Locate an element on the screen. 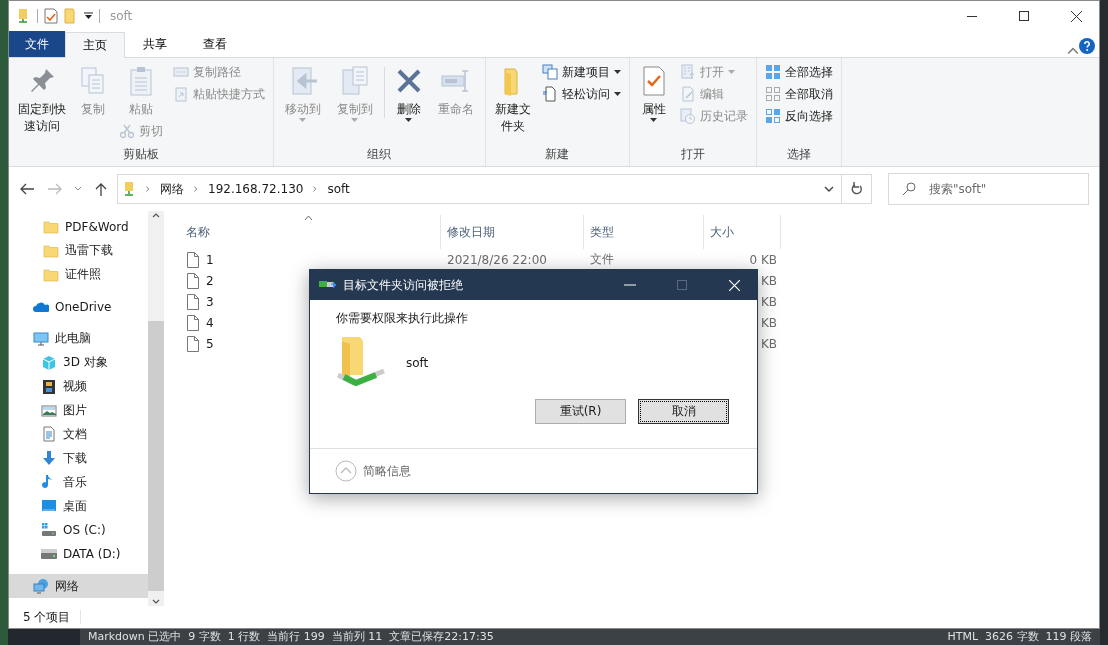 This screenshot has width=1108, height=645. group-label: 剪贴板 is located at coordinates (140, 154).